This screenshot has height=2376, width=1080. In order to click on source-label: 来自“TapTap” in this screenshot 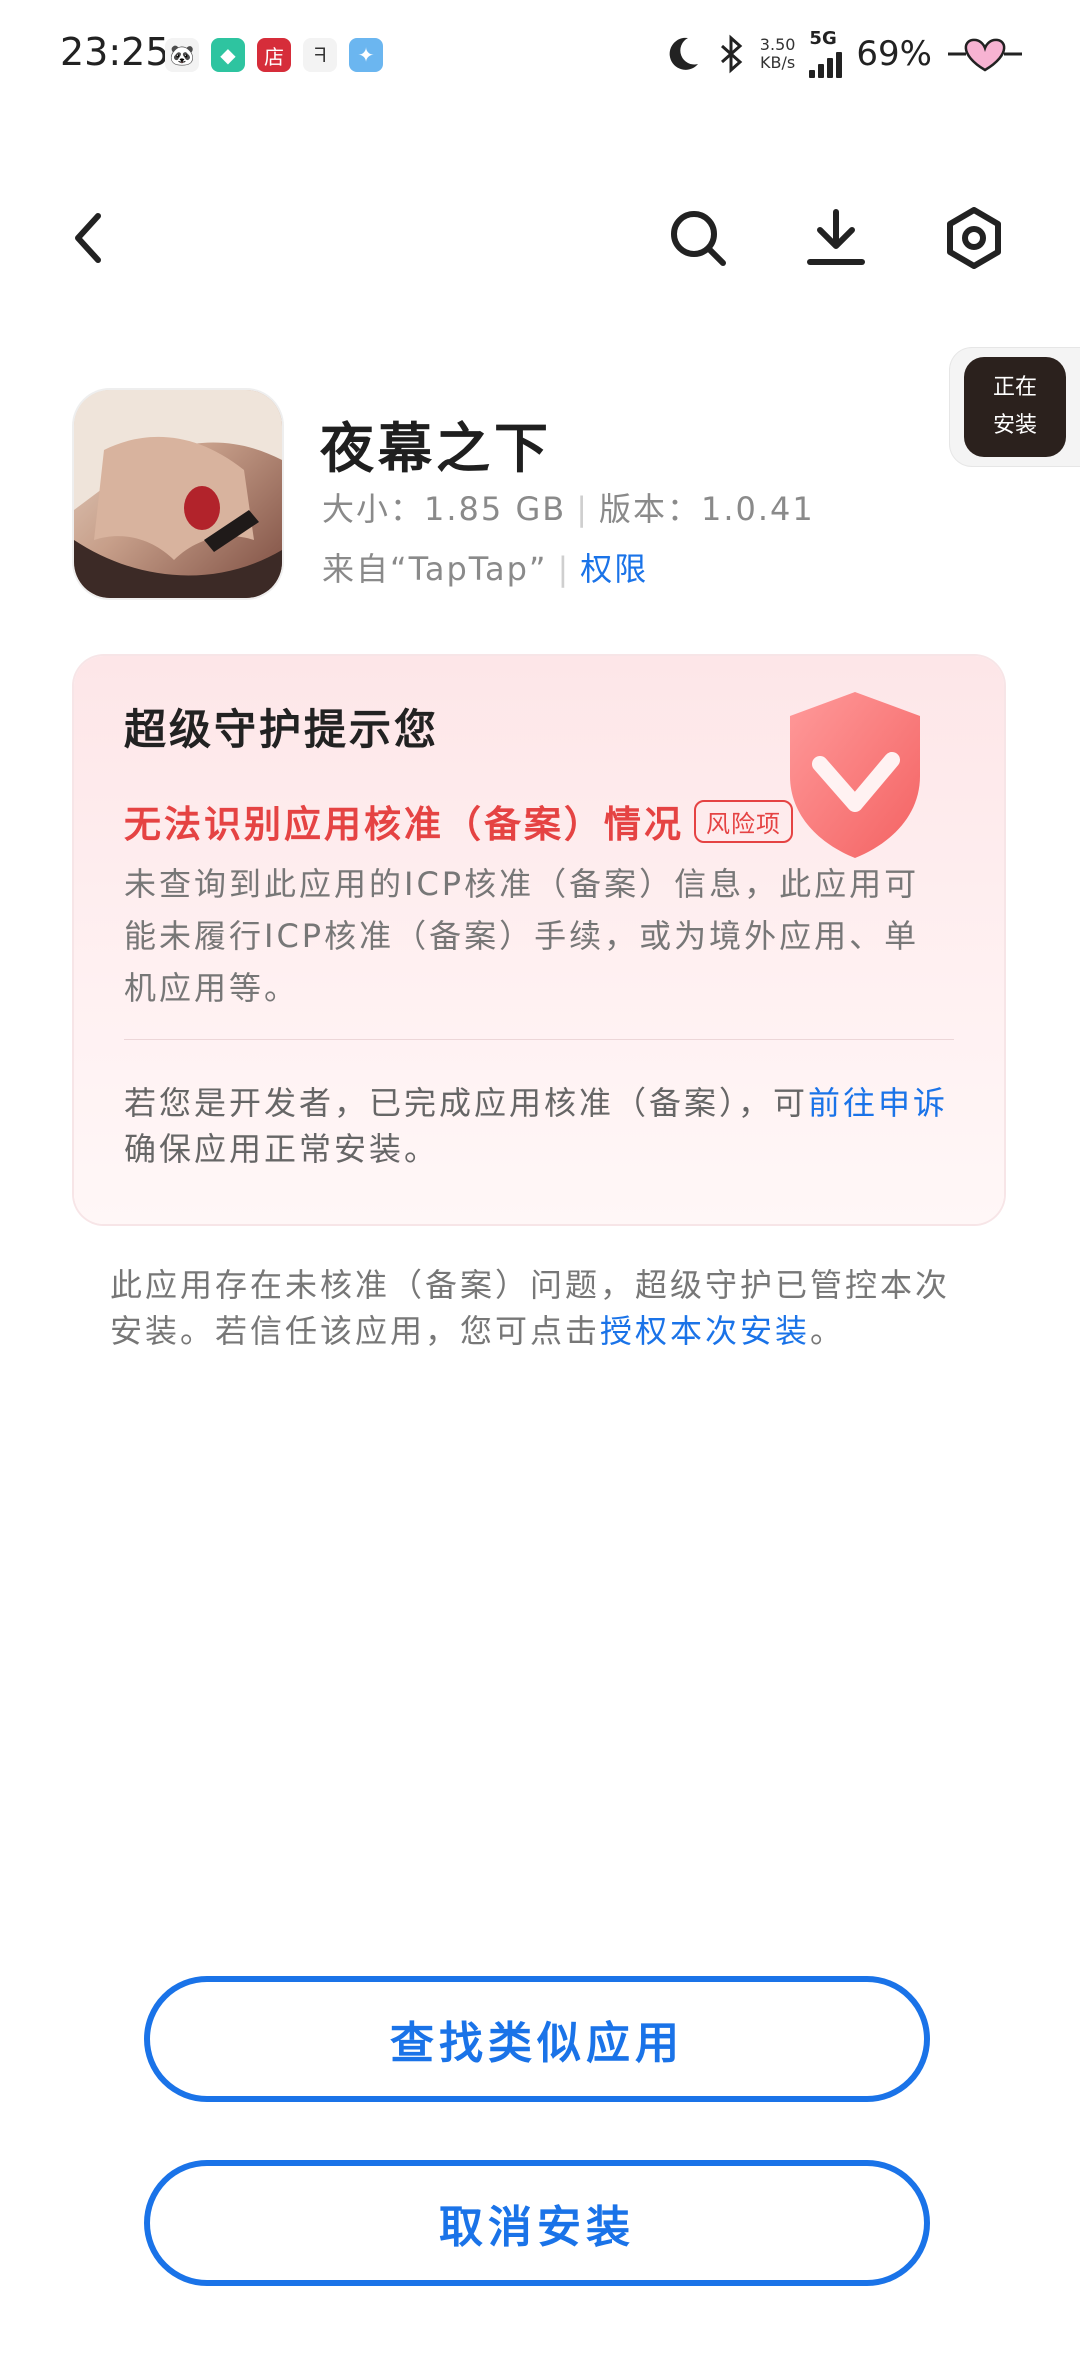, I will do `click(435, 569)`.